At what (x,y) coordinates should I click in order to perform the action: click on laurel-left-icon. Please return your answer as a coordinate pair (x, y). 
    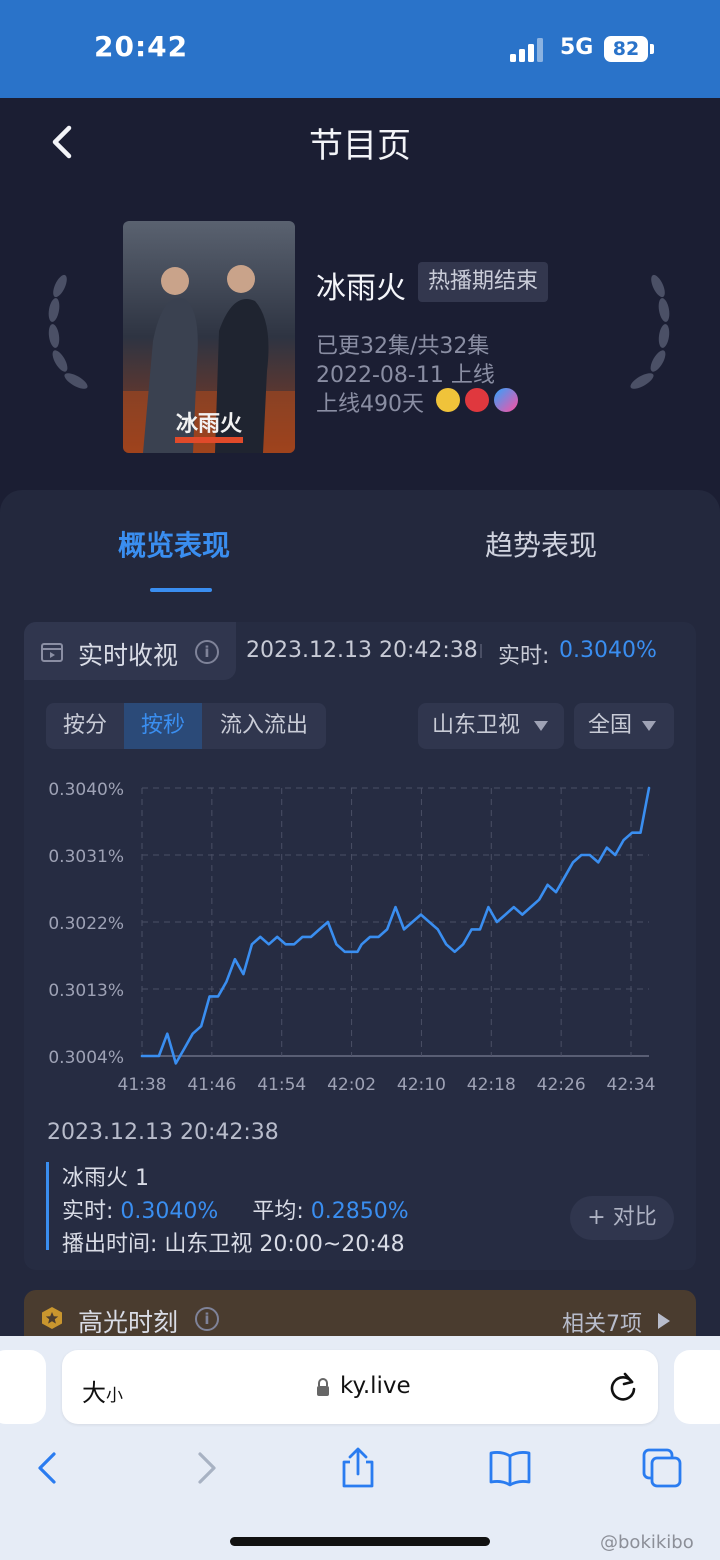
    Looking at the image, I should click on (68, 331).